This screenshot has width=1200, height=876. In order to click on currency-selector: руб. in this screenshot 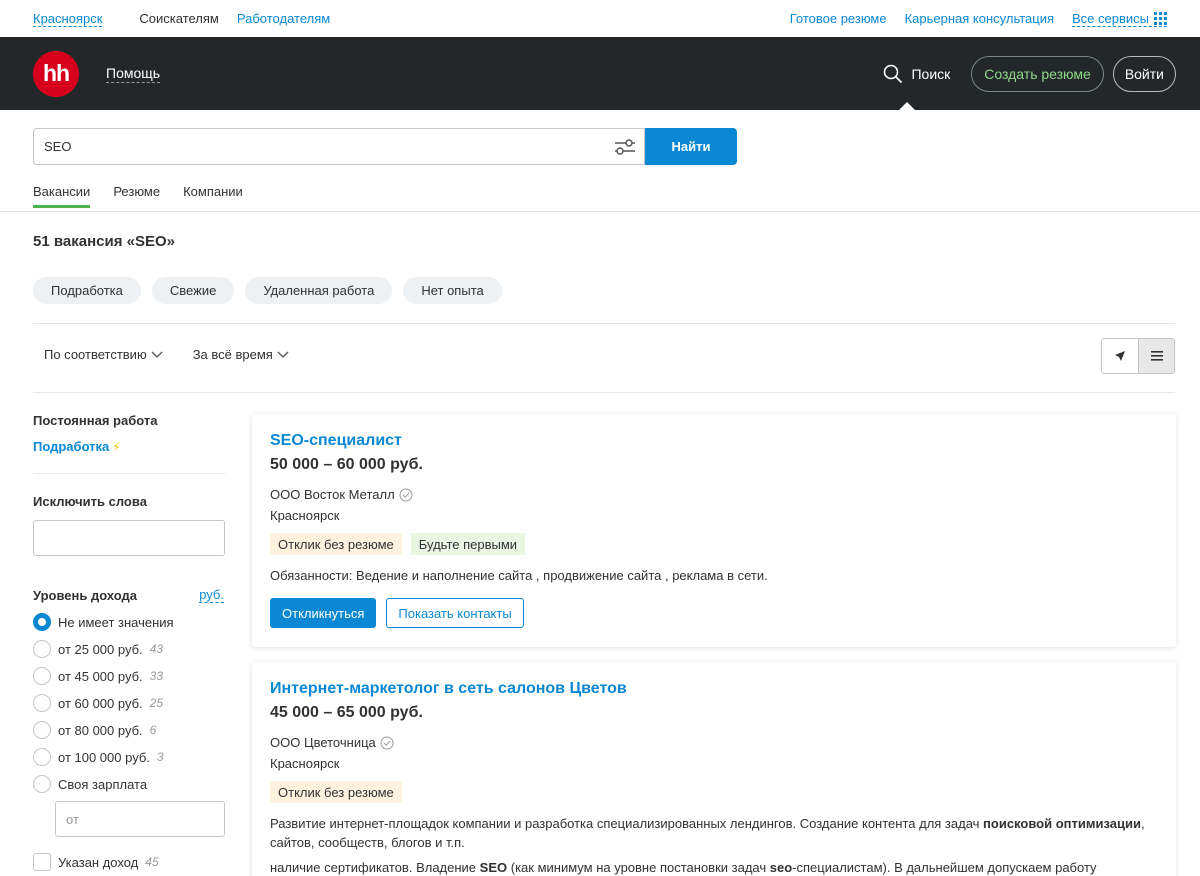, I will do `click(211, 595)`.